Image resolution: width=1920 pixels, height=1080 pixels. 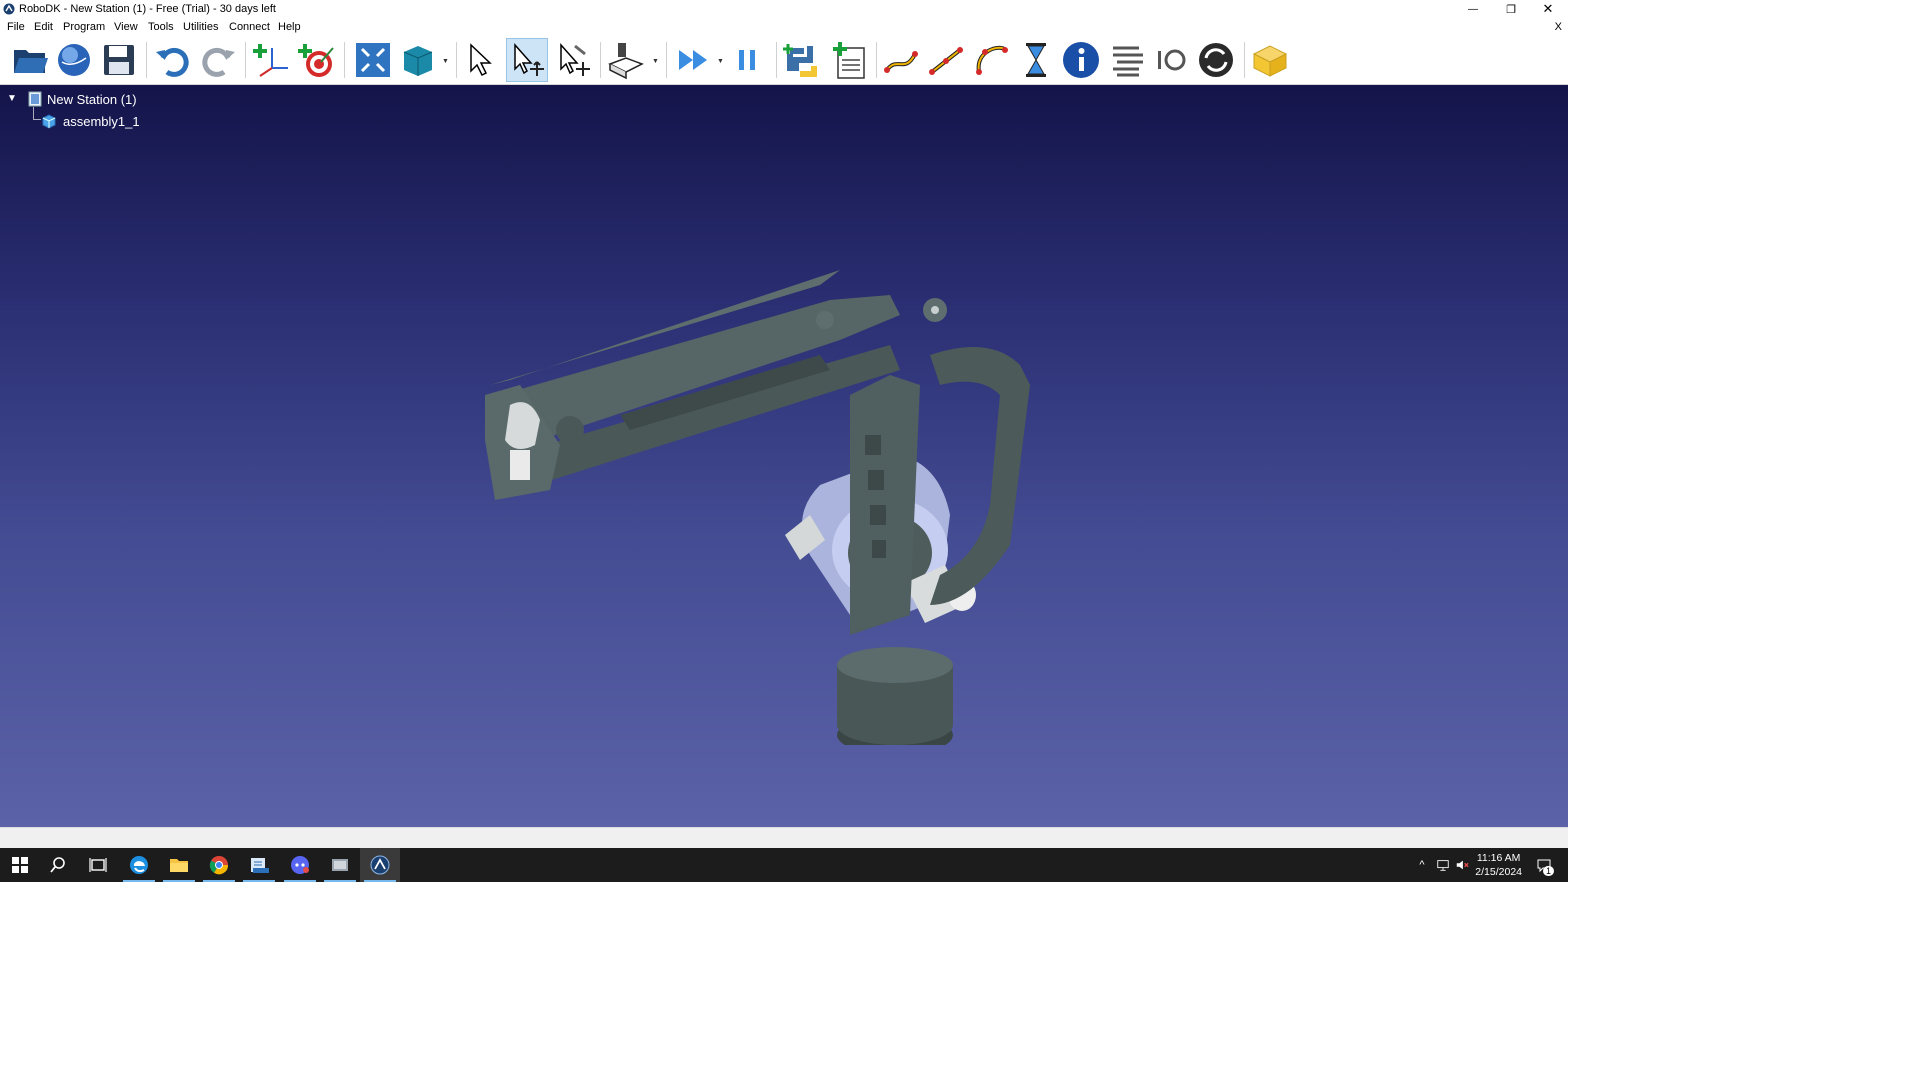 I want to click on view-cube-icon, so click(x=418, y=61).